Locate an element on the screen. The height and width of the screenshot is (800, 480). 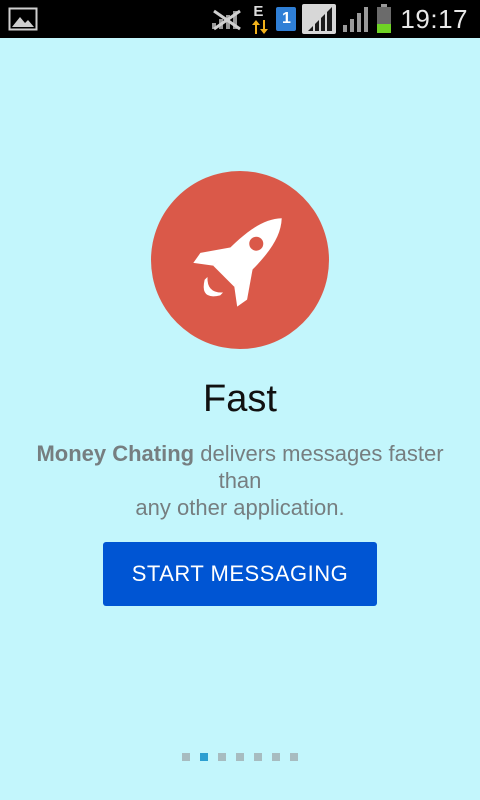
no-signal-icon is located at coordinates (227, 20).